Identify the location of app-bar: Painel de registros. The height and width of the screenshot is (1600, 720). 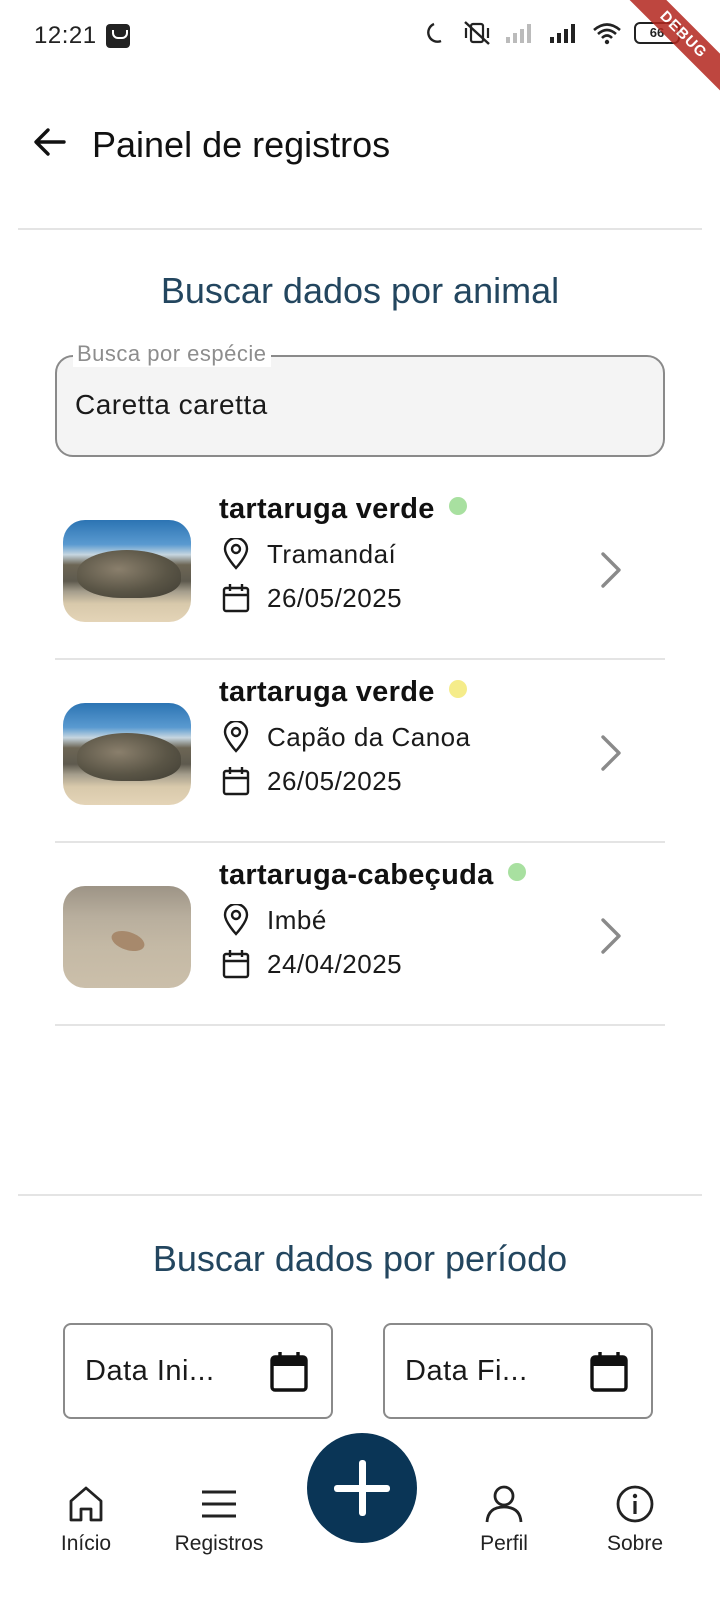
(360, 145).